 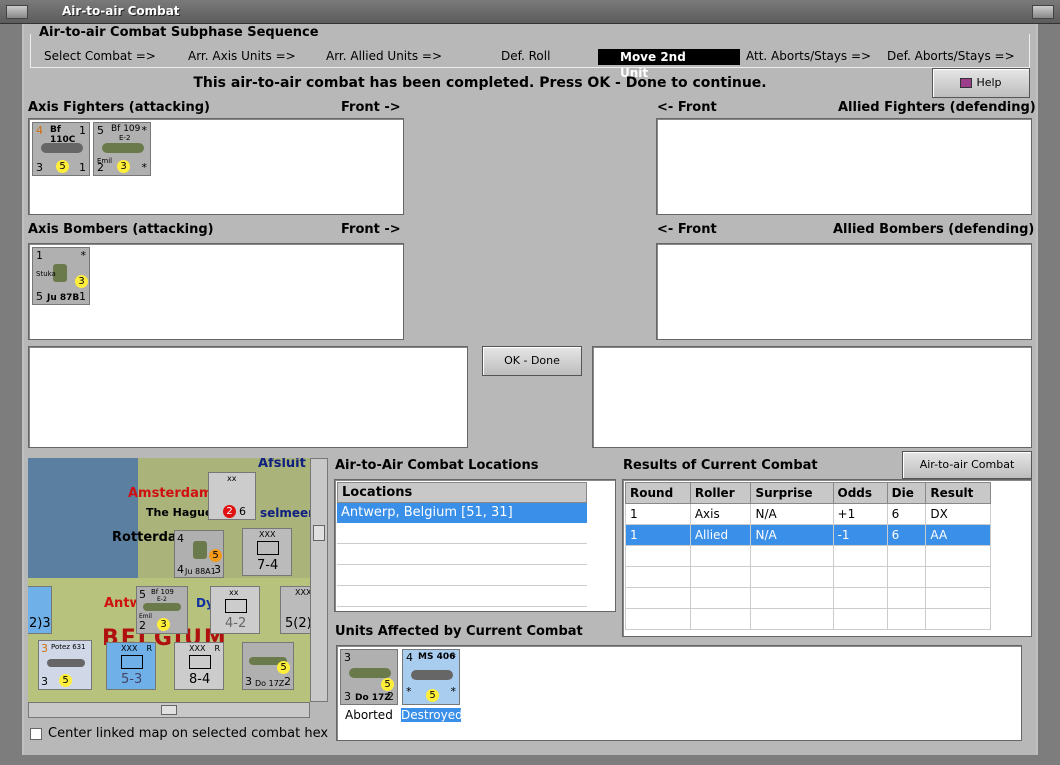 I want to click on map-unit: XXX R 5-3, so click(x=131, y=666).